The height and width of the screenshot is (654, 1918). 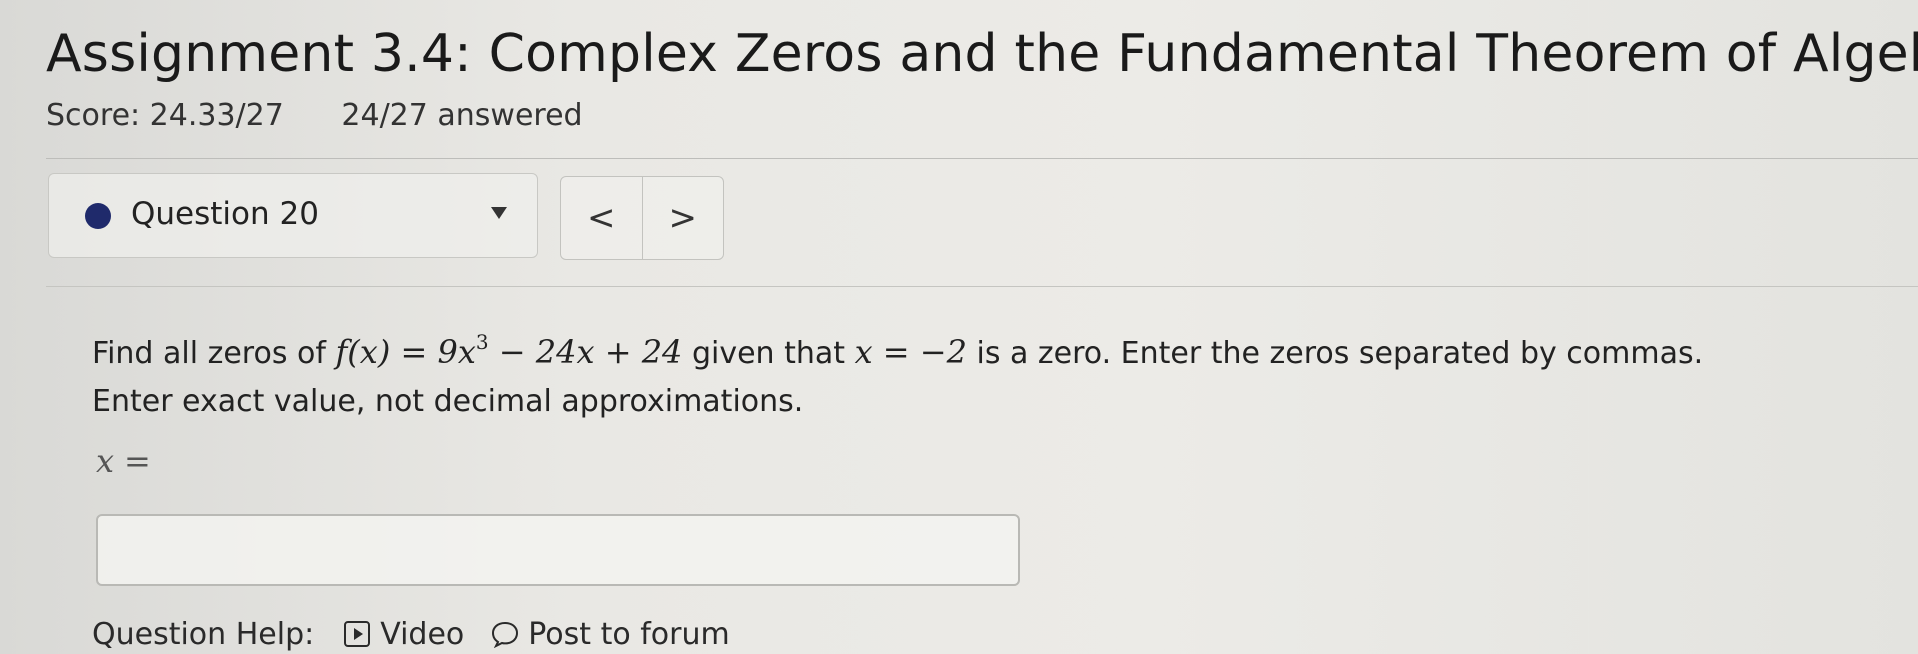 I want to click on video-help-link: Video, so click(x=404, y=634).